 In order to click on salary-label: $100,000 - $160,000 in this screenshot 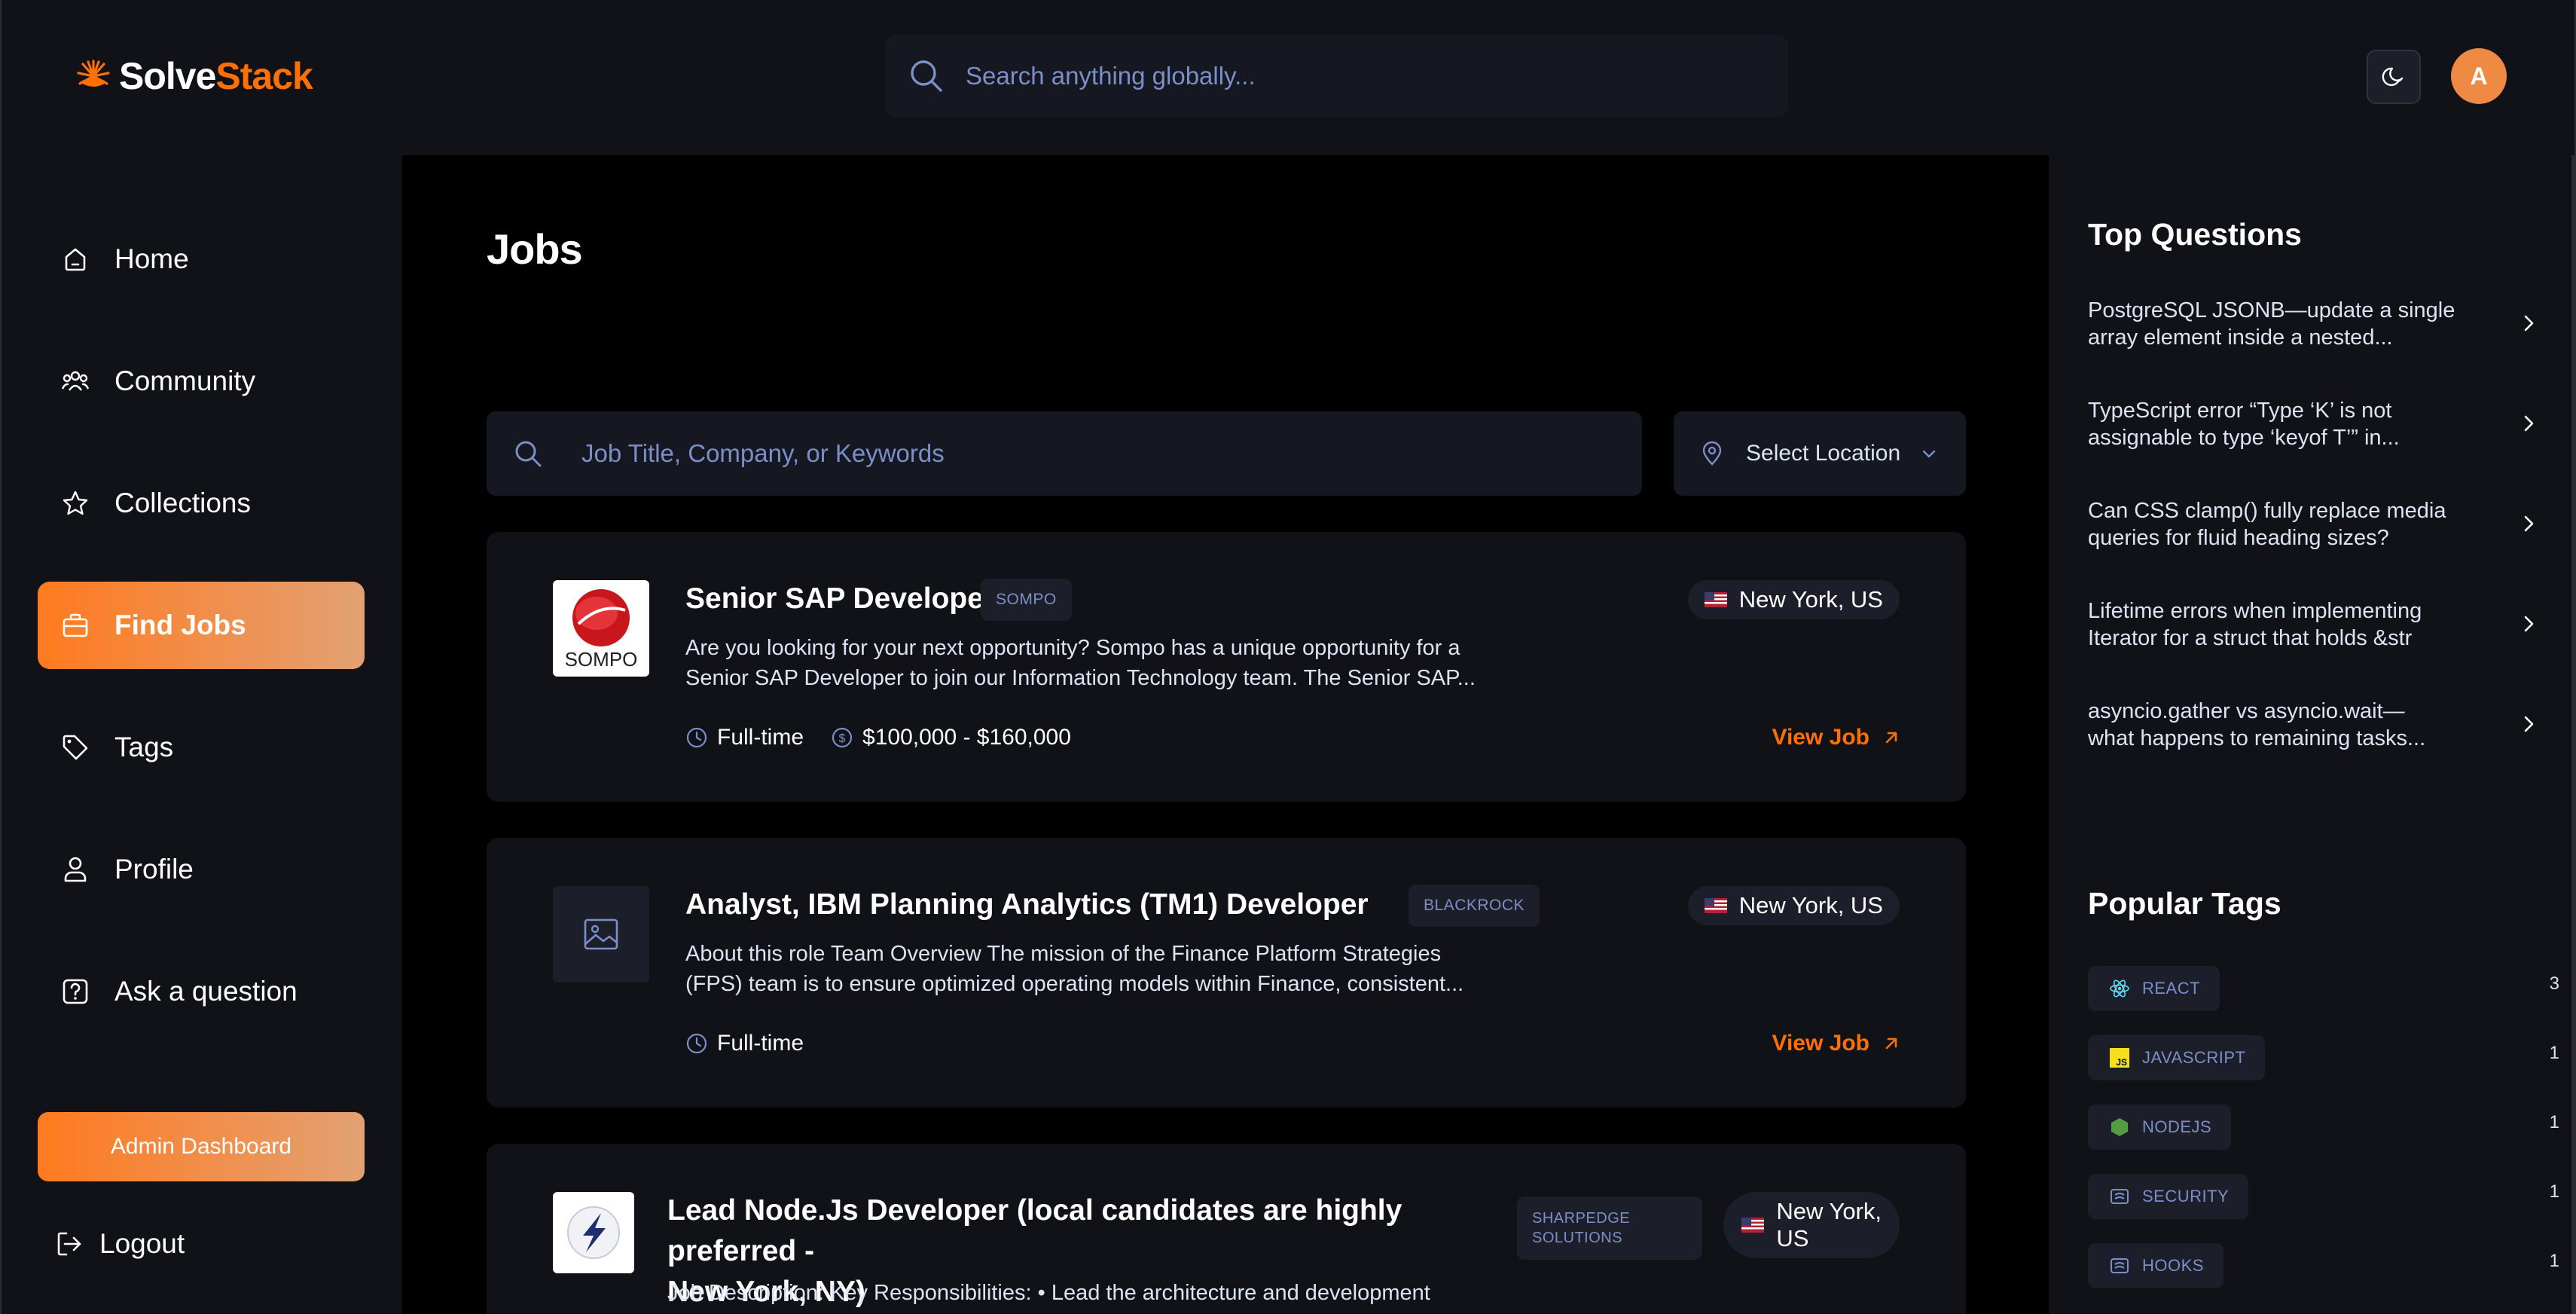, I will do `click(967, 737)`.